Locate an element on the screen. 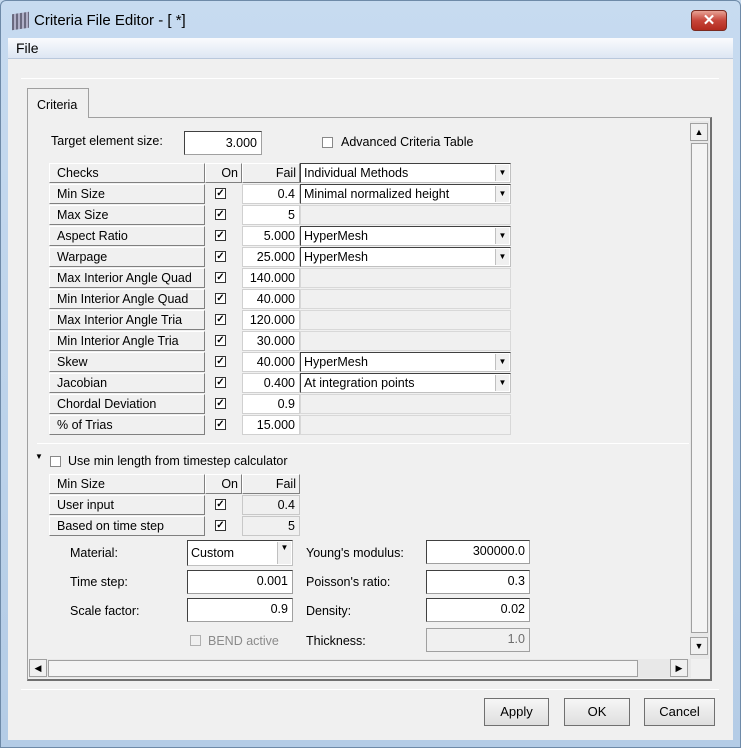 This screenshot has height=748, width=741. apply-button: Apply is located at coordinates (516, 712).